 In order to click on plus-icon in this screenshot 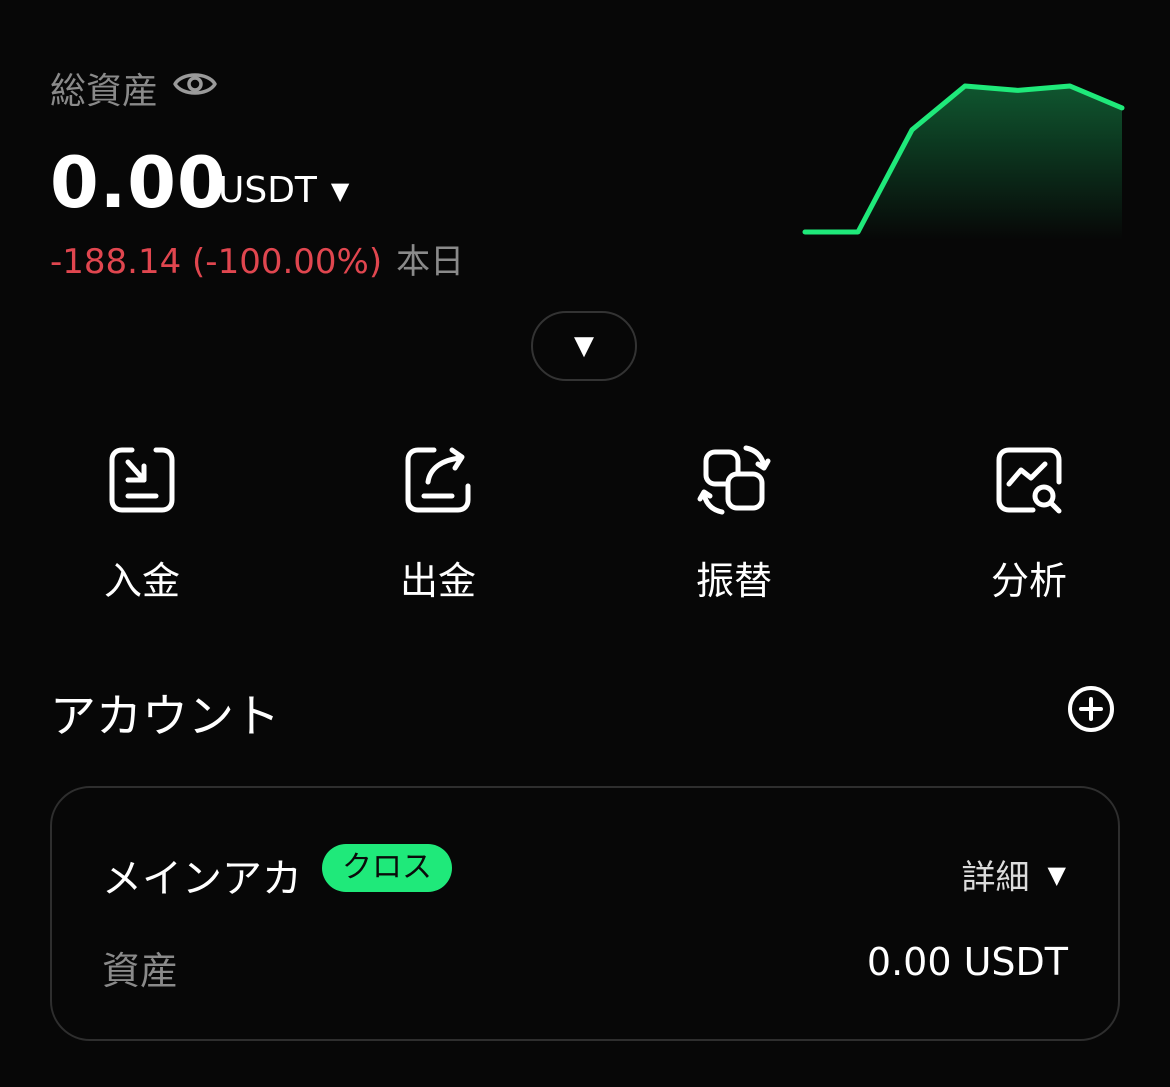, I will do `click(1091, 709)`.